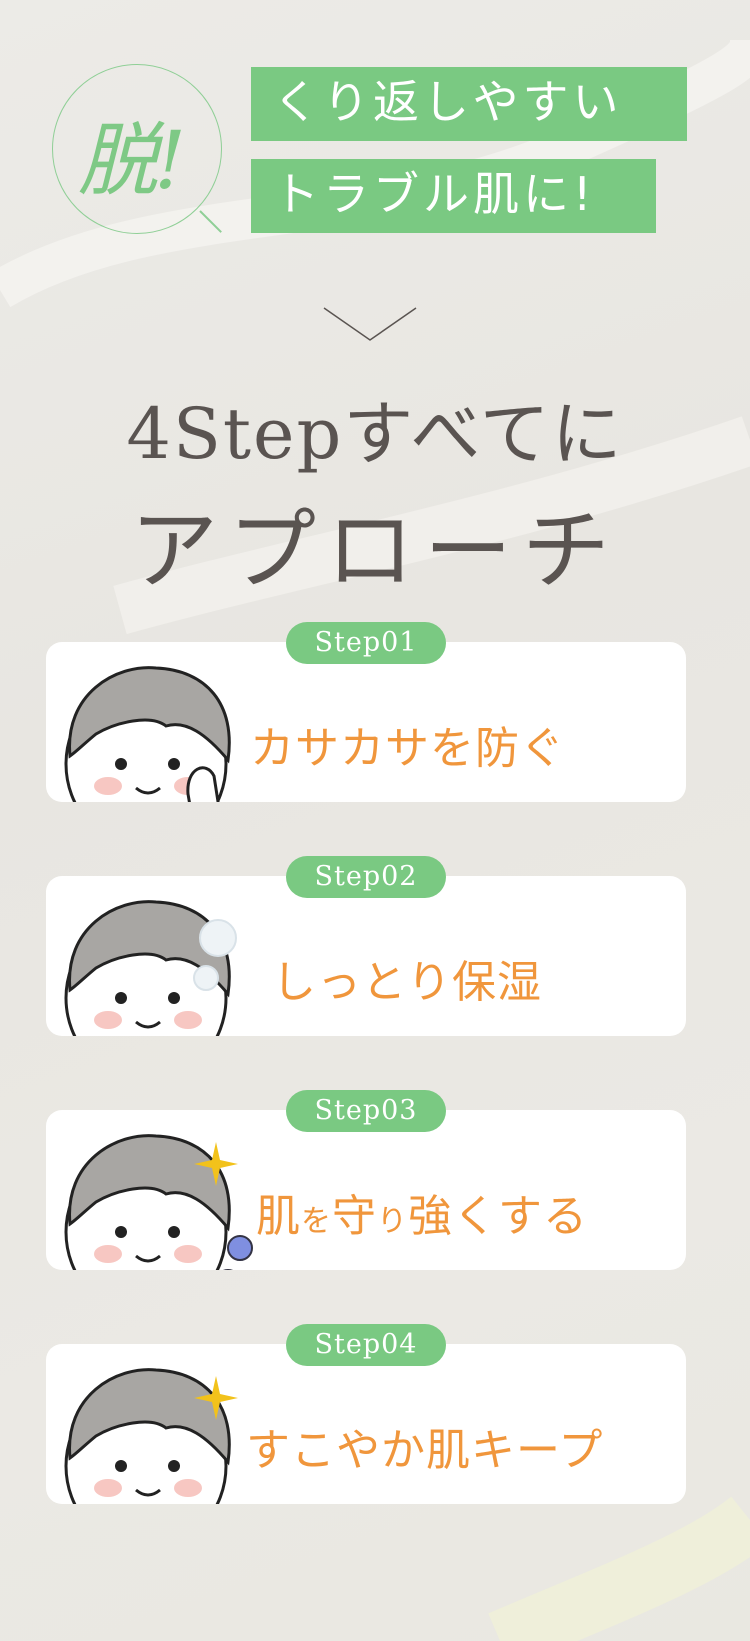 This screenshot has width=750, height=1641. Describe the element at coordinates (370, 324) in the screenshot. I see `chevron-down-icon` at that location.